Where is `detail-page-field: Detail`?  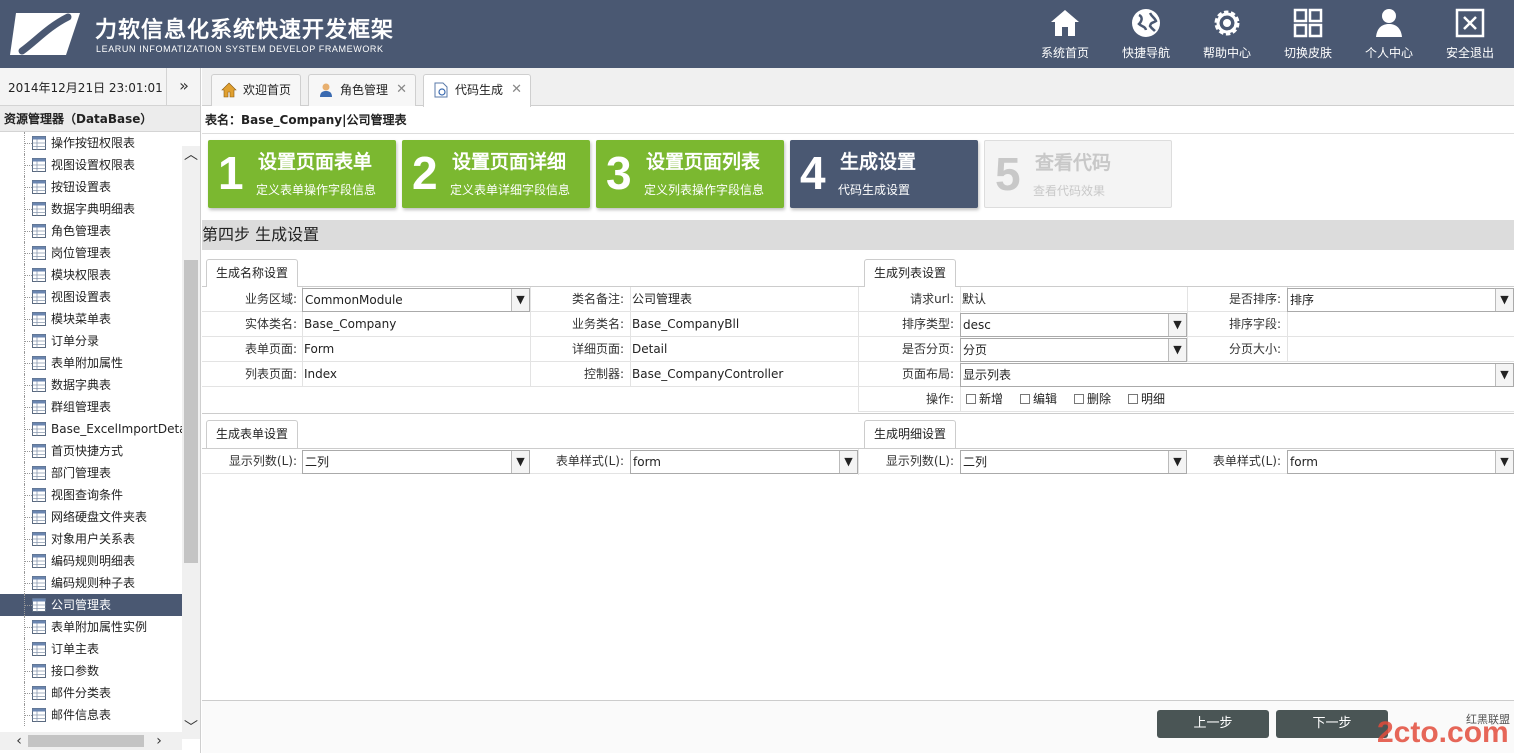 detail-page-field: Detail is located at coordinates (744, 349).